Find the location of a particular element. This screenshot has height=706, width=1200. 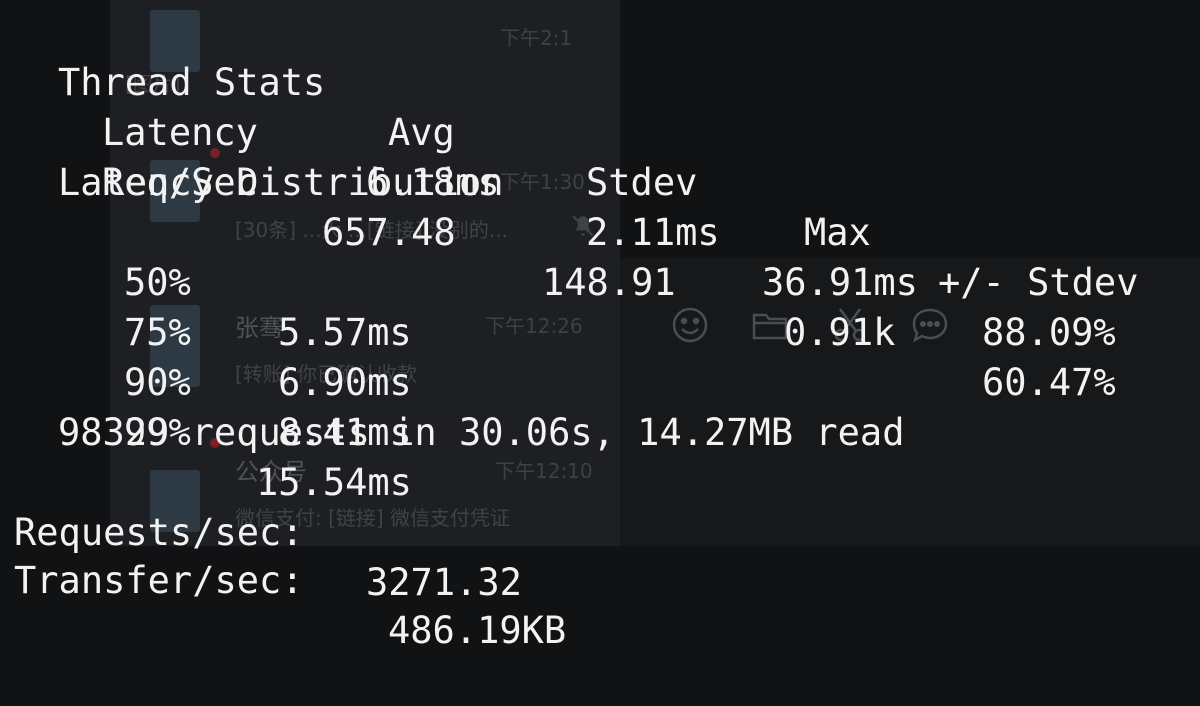

distribution-row: 50% 5.57ms is located at coordinates (300, 281).